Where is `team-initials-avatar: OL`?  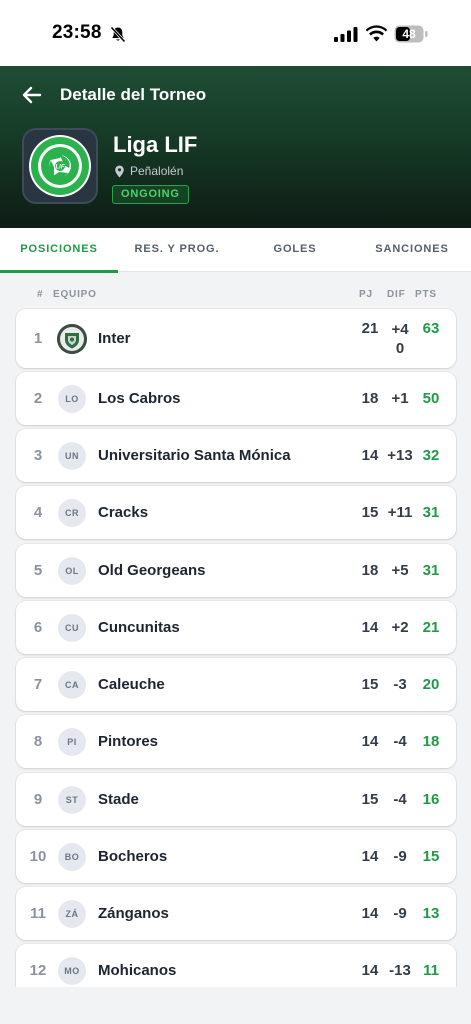
team-initials-avatar: OL is located at coordinates (72, 570).